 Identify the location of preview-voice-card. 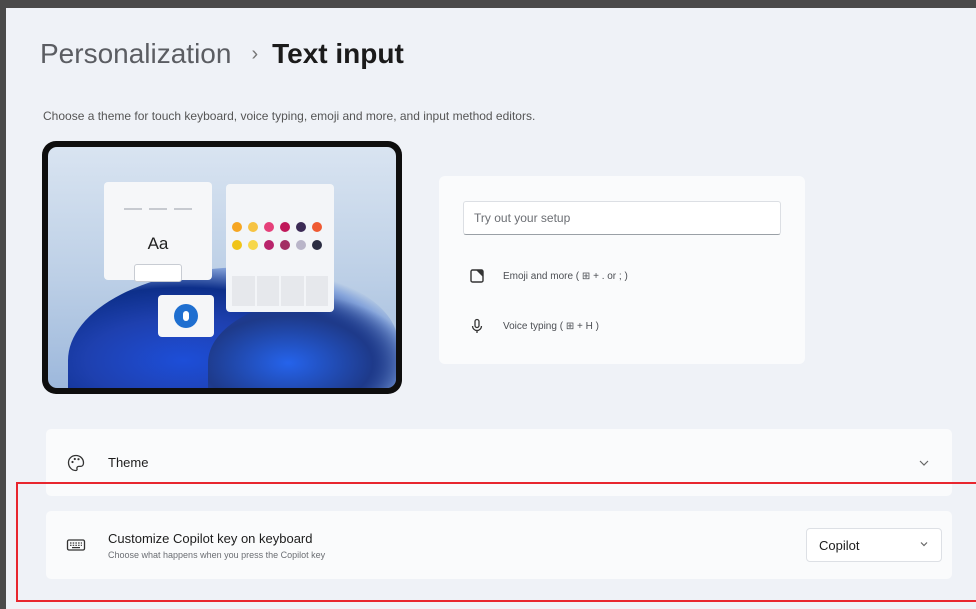
(186, 316).